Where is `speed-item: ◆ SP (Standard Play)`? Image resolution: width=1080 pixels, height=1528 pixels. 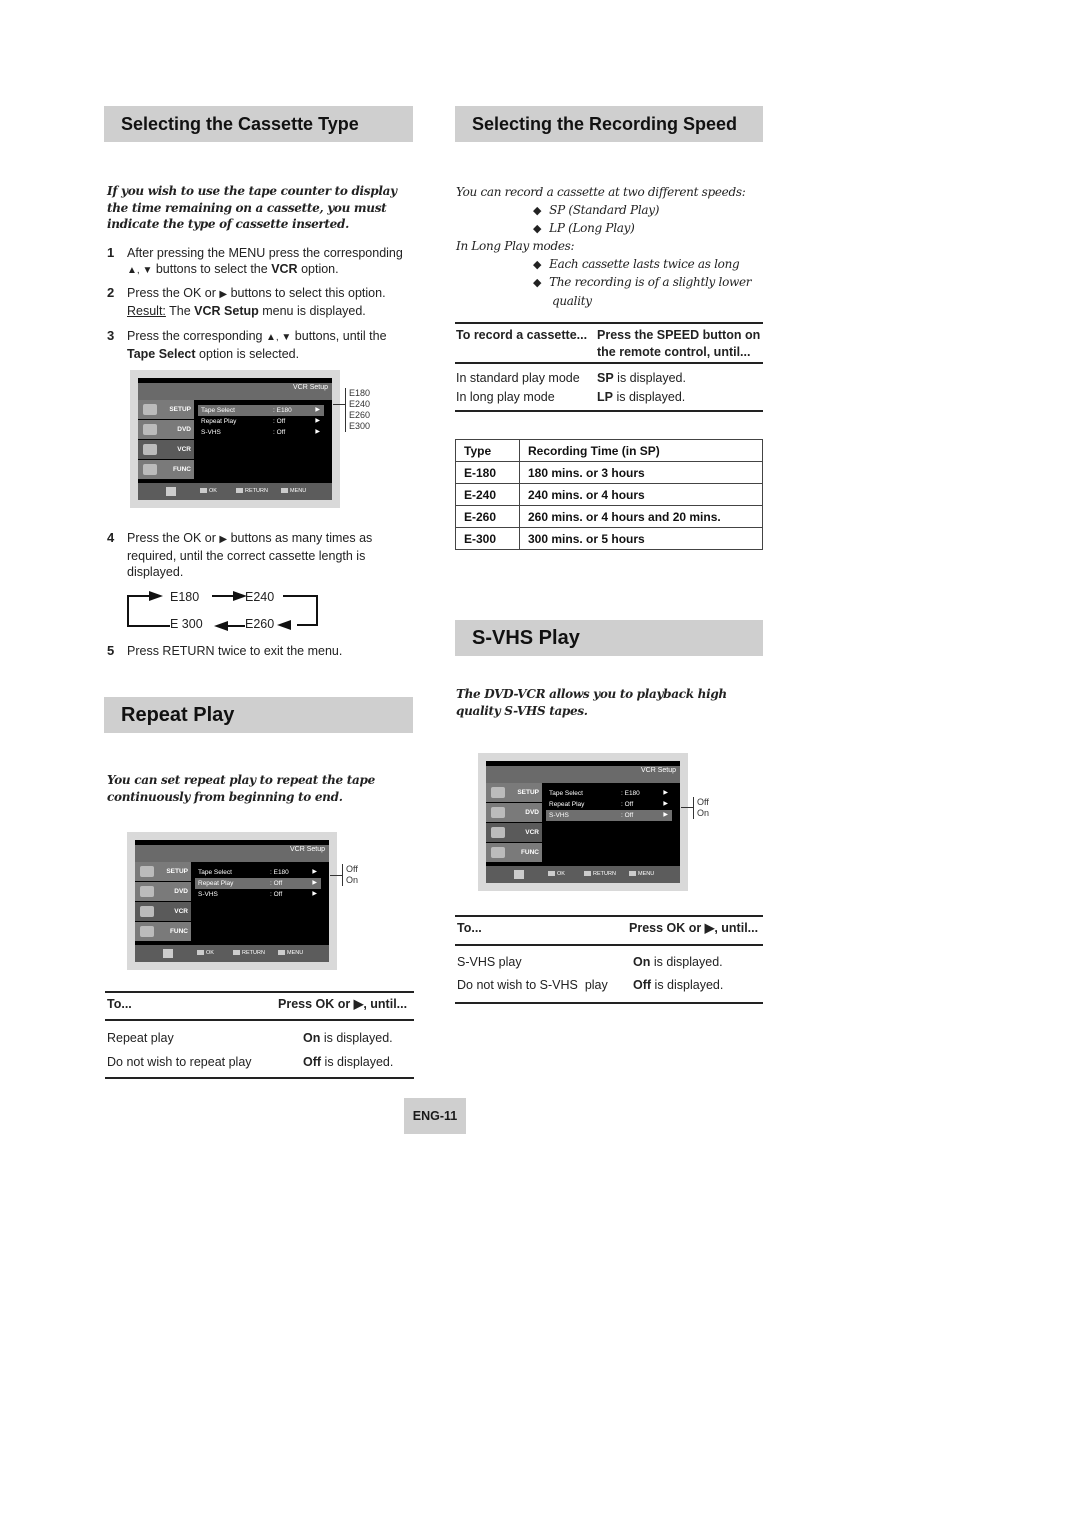
speed-item: ◆ SP (Standard Play) is located at coordinates (596, 210).